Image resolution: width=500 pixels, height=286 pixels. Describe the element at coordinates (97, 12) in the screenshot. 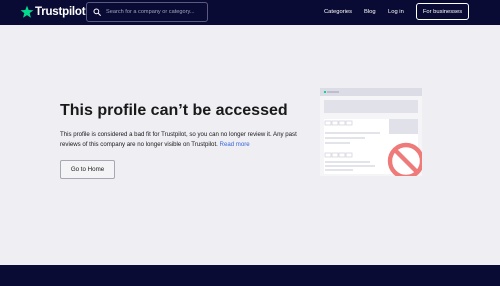

I see `search-icon` at that location.